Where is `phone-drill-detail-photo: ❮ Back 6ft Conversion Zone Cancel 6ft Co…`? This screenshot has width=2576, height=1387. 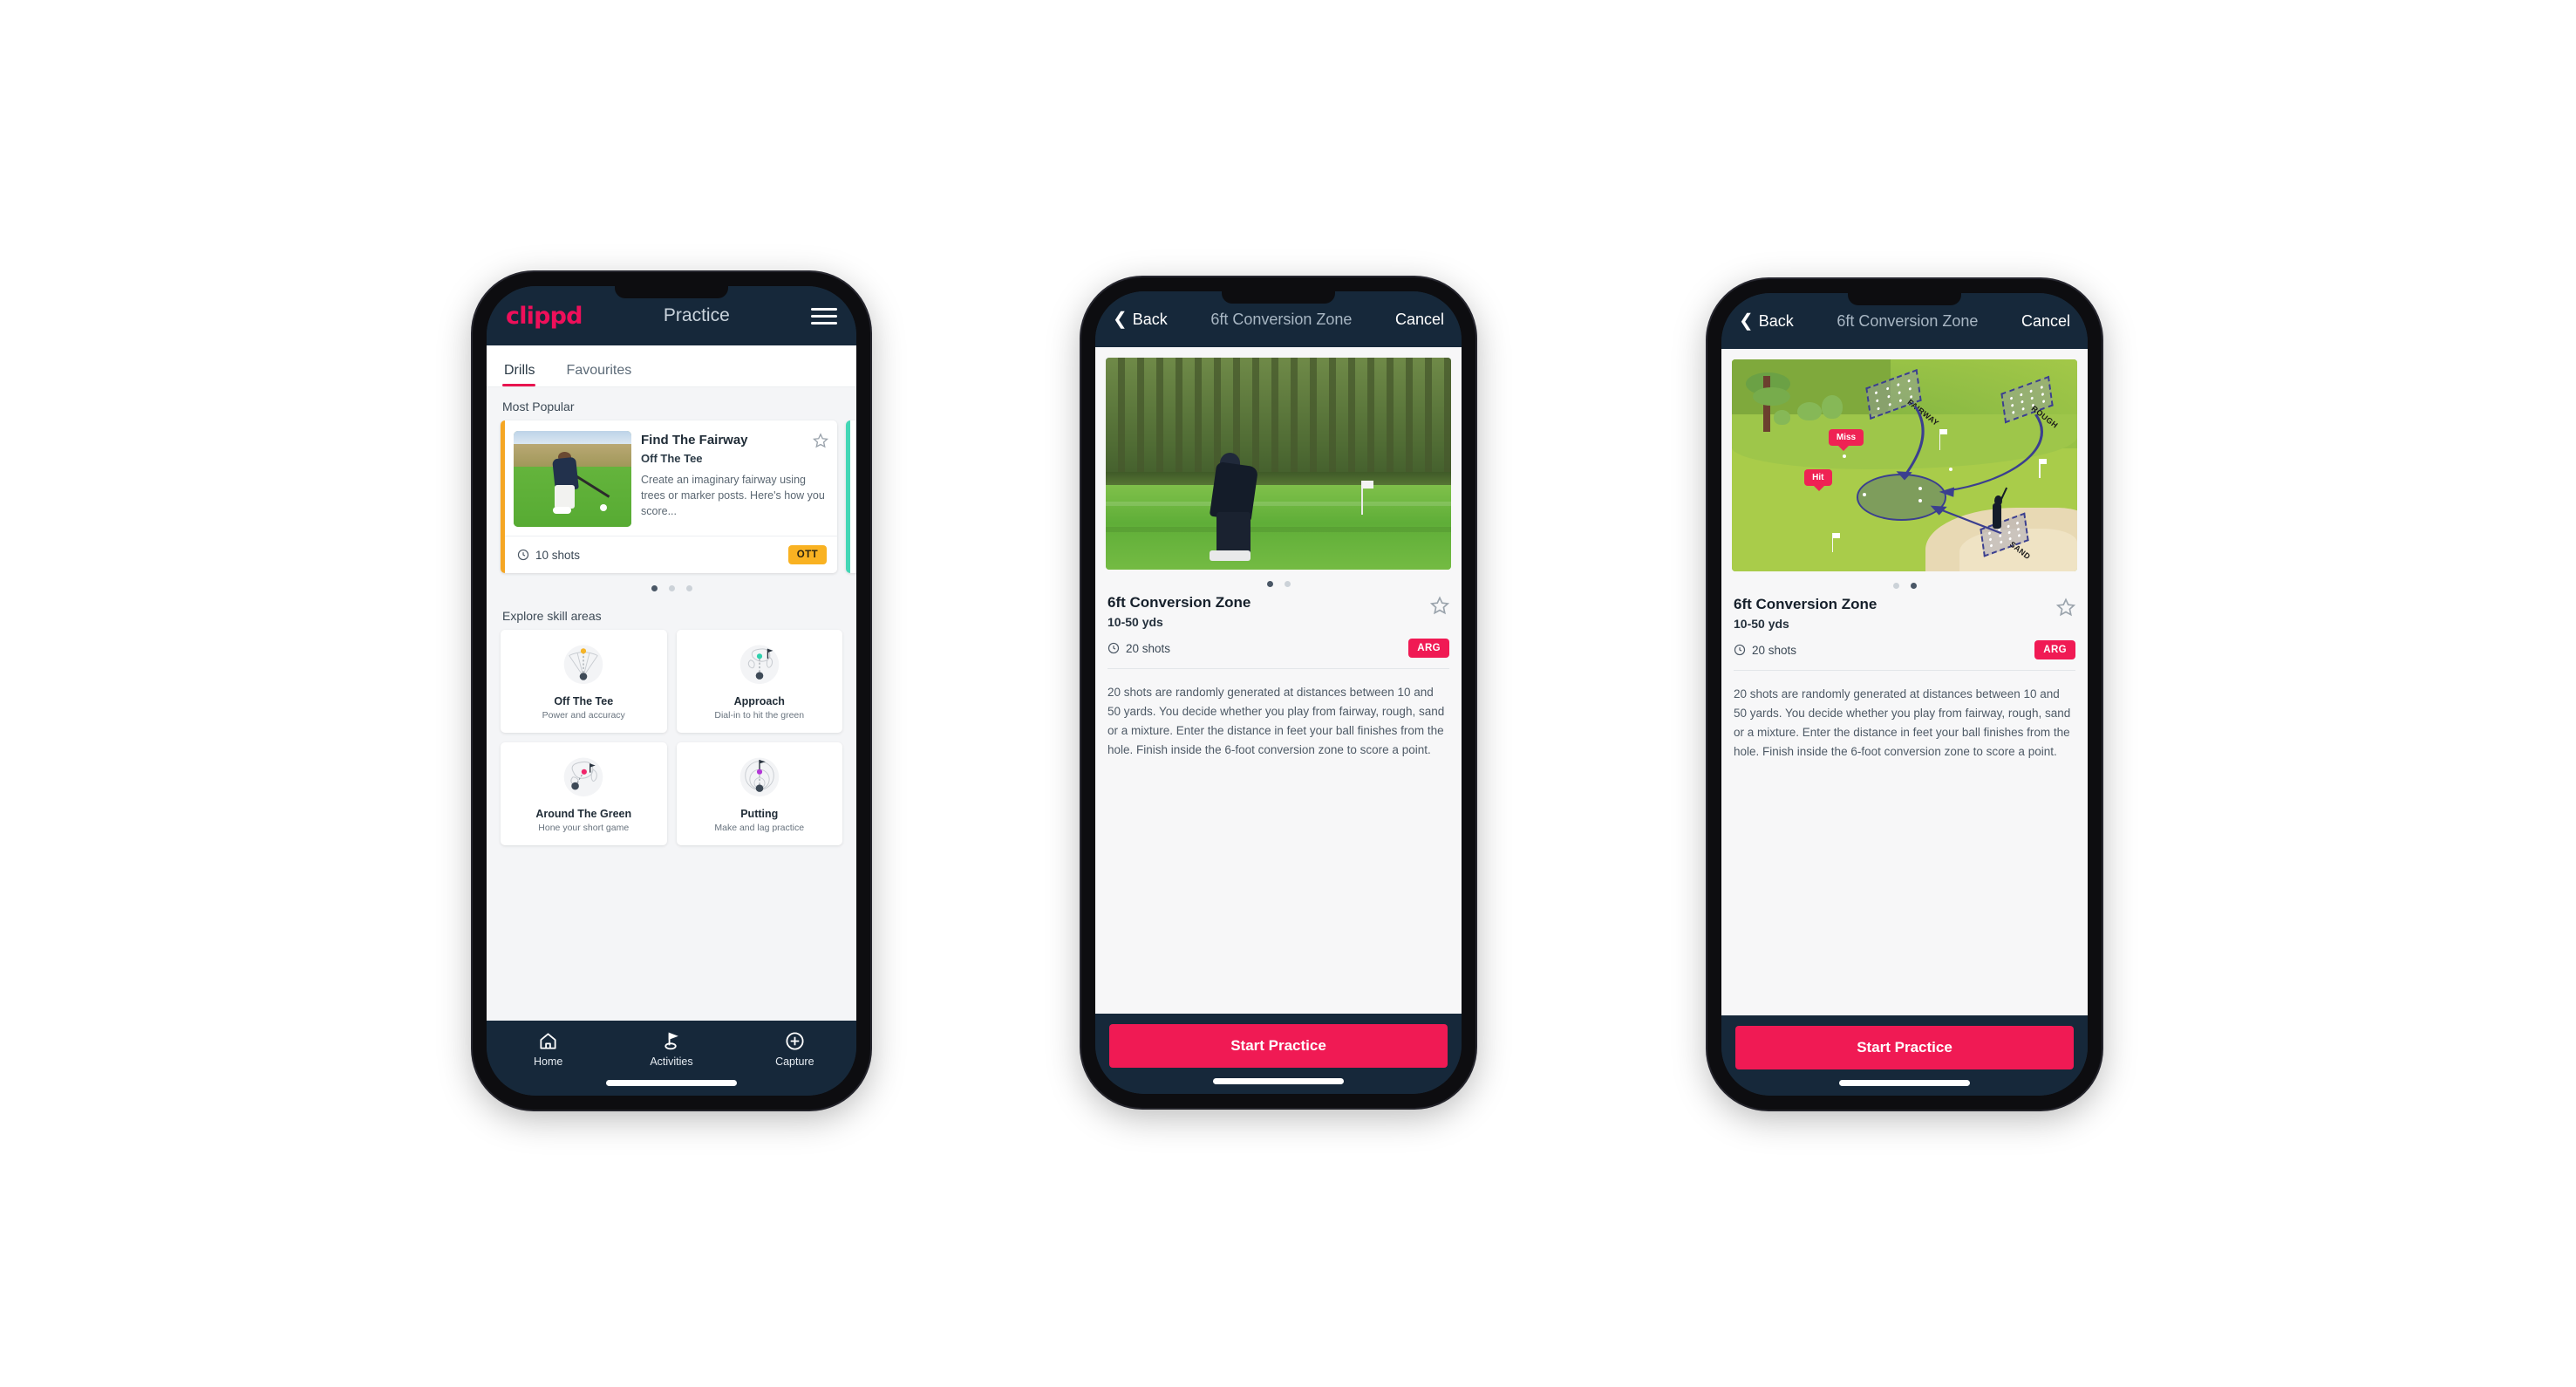
phone-drill-detail-photo: ❮ Back 6ft Conversion Zone Cancel 6ft Co… is located at coordinates (1278, 693).